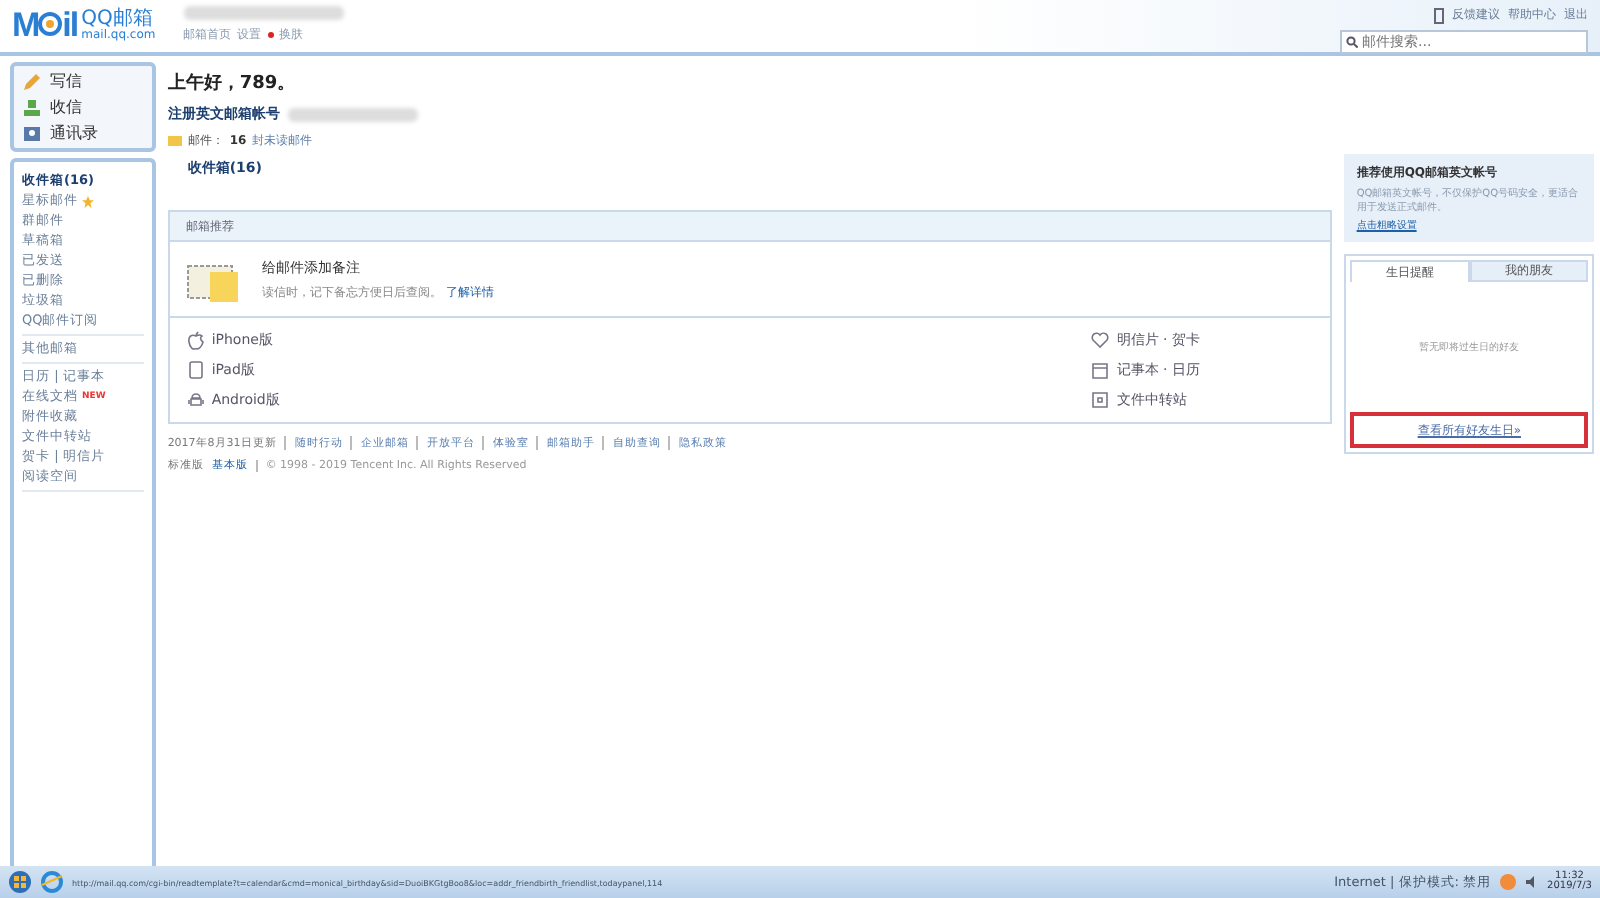 This screenshot has width=1600, height=898. I want to click on file-box-icon, so click(1100, 400).